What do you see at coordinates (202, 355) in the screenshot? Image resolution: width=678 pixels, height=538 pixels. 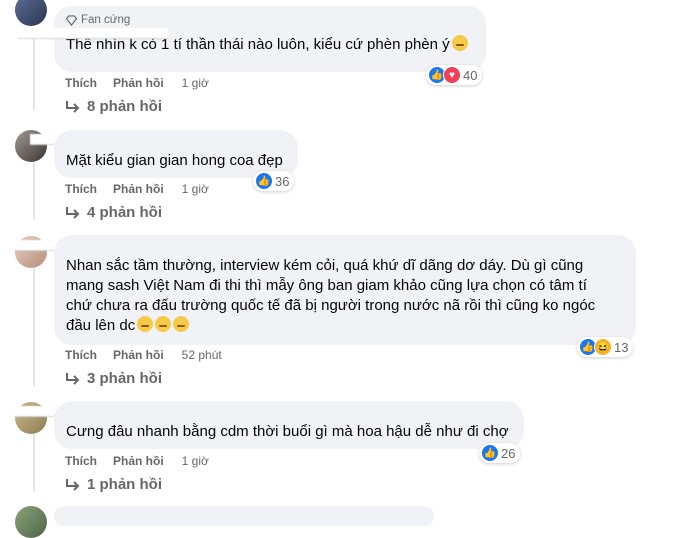 I see `timestamp: 52 phút` at bounding box center [202, 355].